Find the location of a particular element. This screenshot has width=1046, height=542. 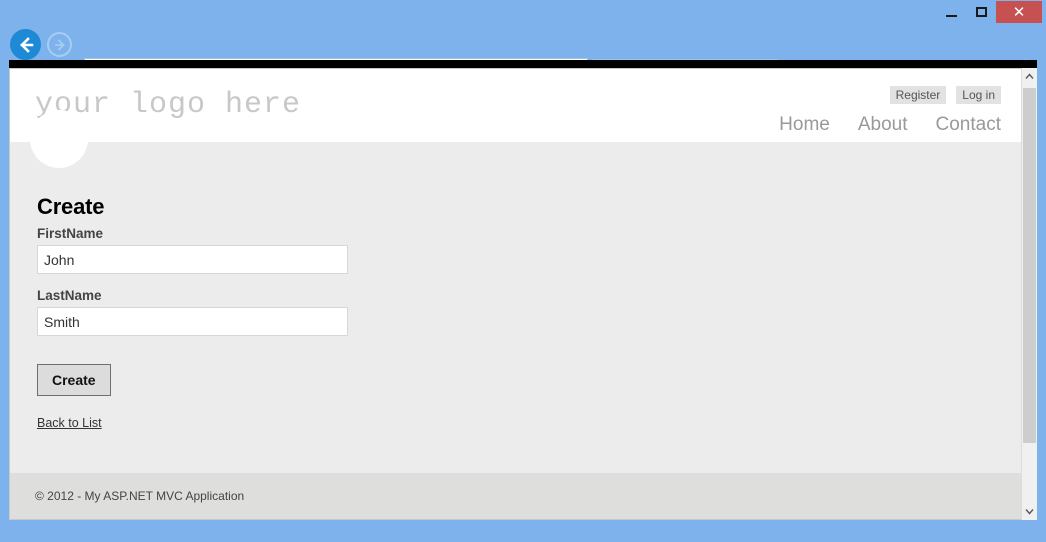

window-bottom-frame is located at coordinates (523, 531).